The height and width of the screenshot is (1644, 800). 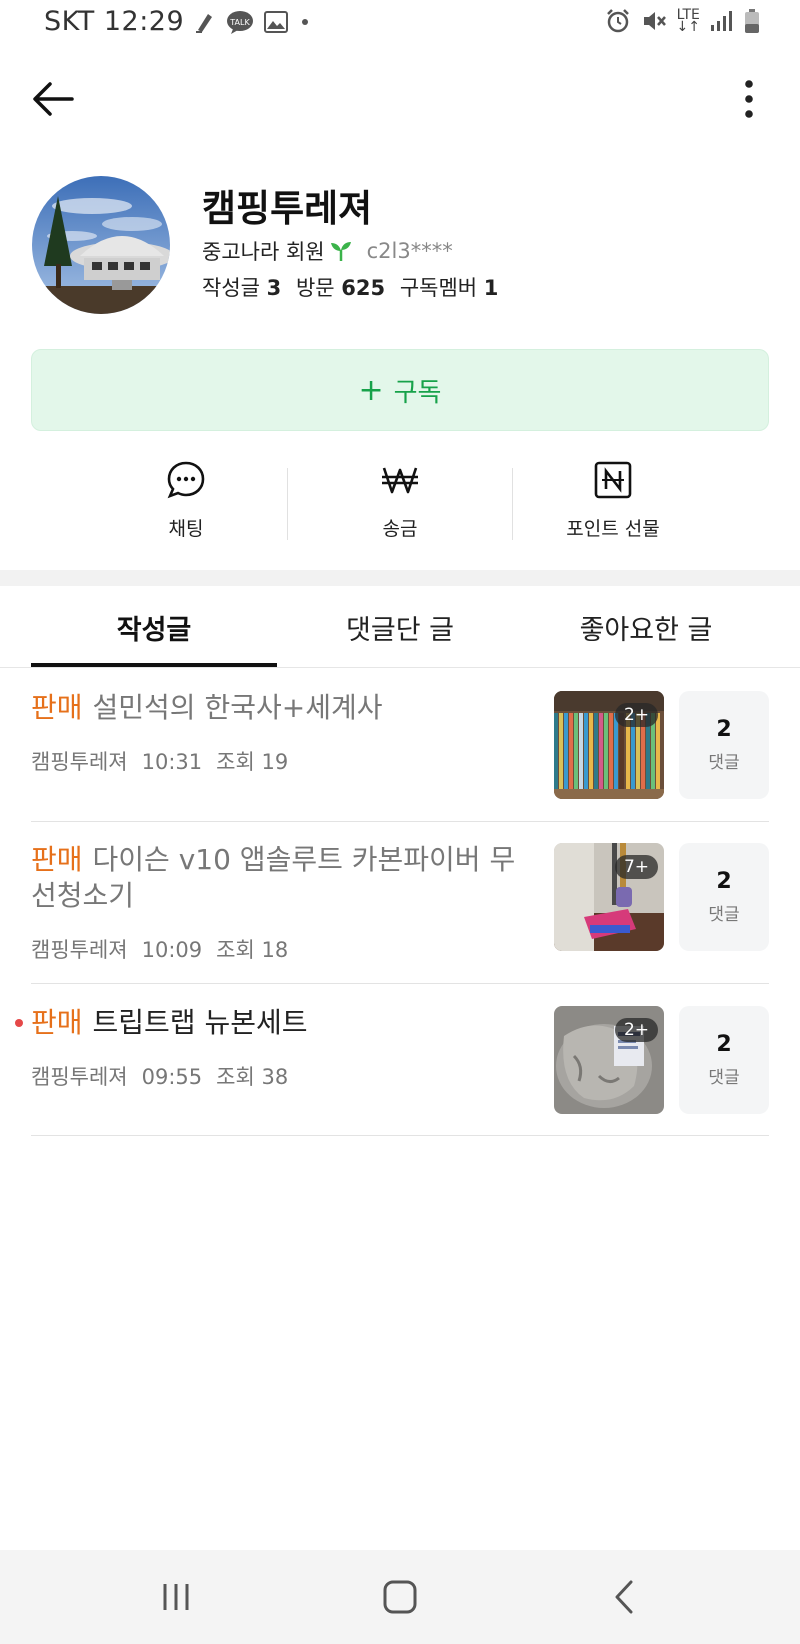 What do you see at coordinates (172, 762) in the screenshot?
I see `post-time: 10:31` at bounding box center [172, 762].